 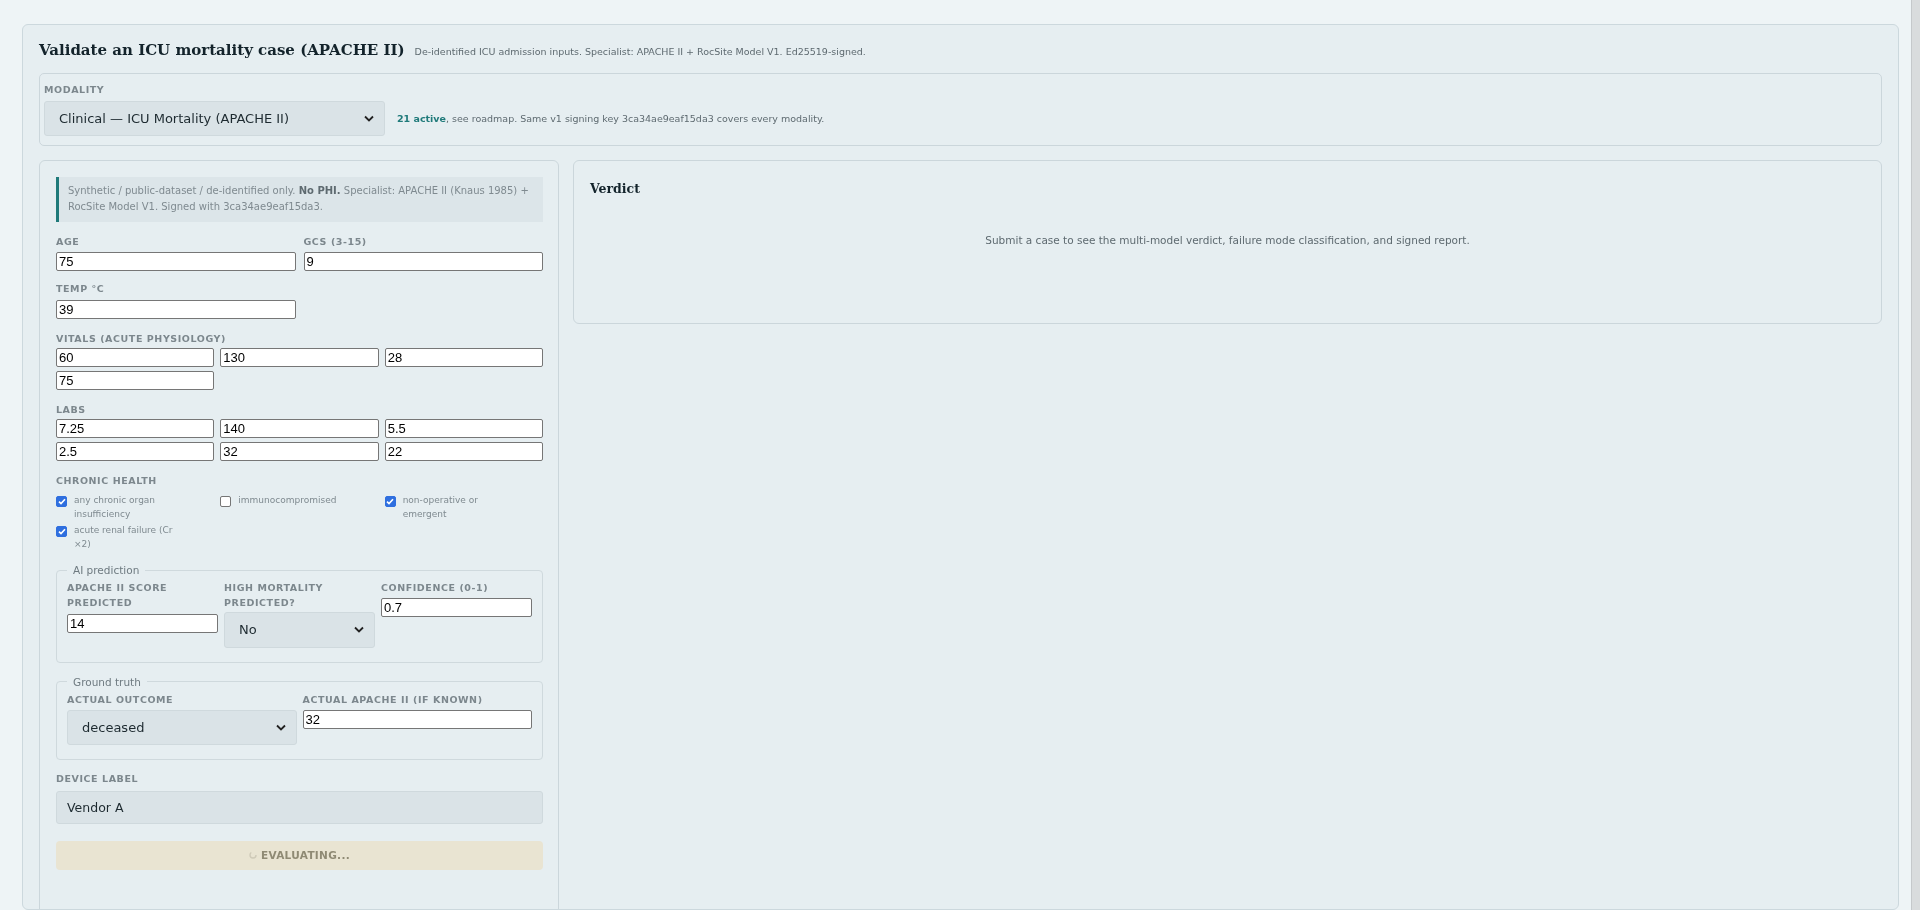 I want to click on field-label: ACTUAL OUTCOME, so click(x=121, y=699).